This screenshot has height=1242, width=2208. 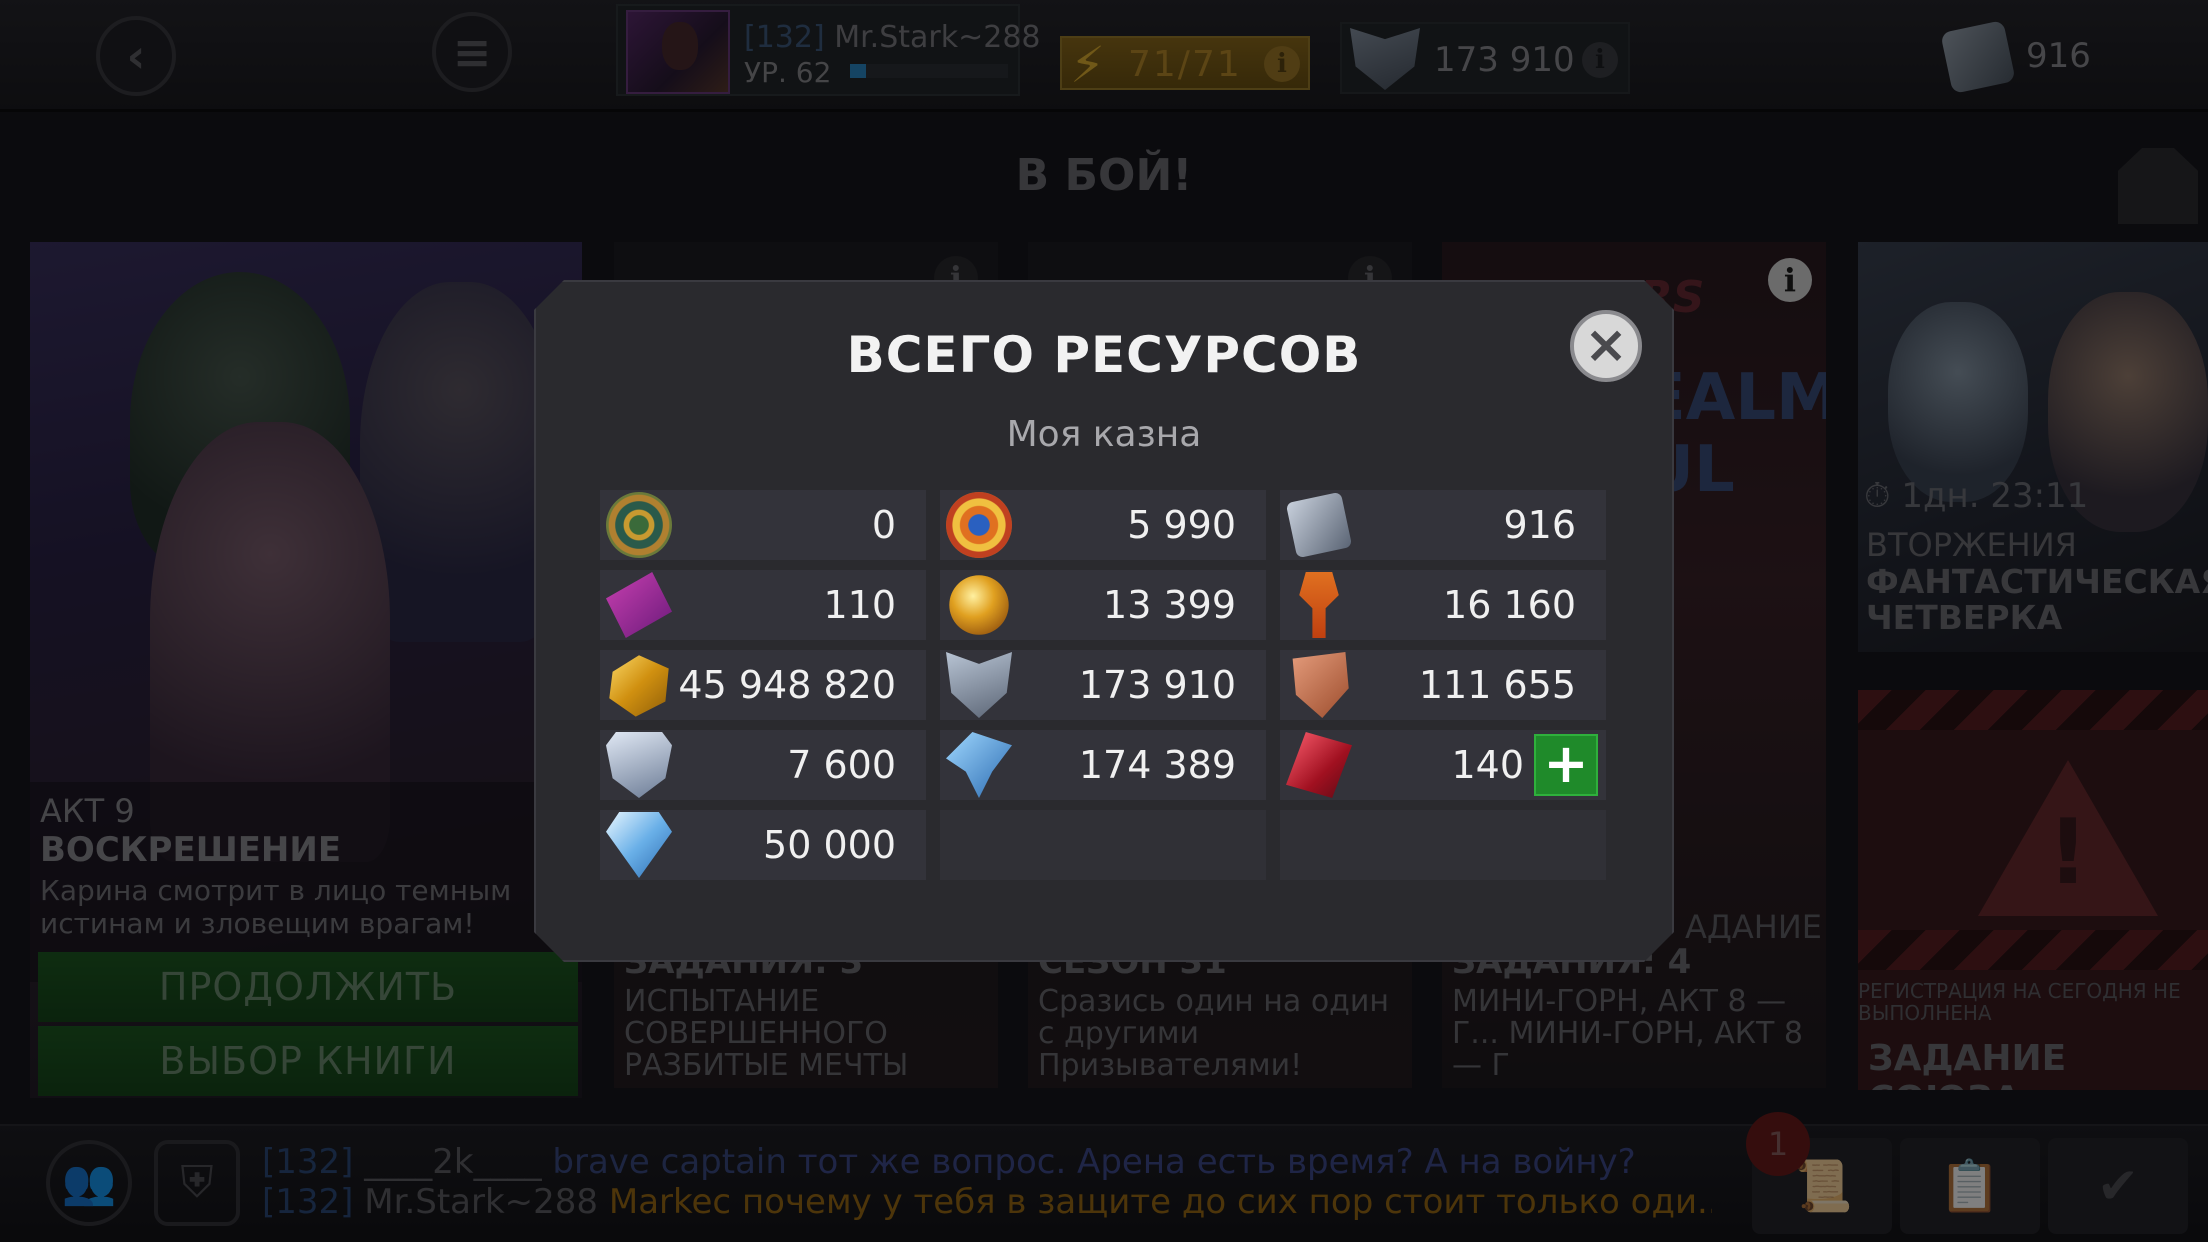 I want to click on resource-ticket: 110, so click(x=763, y=605).